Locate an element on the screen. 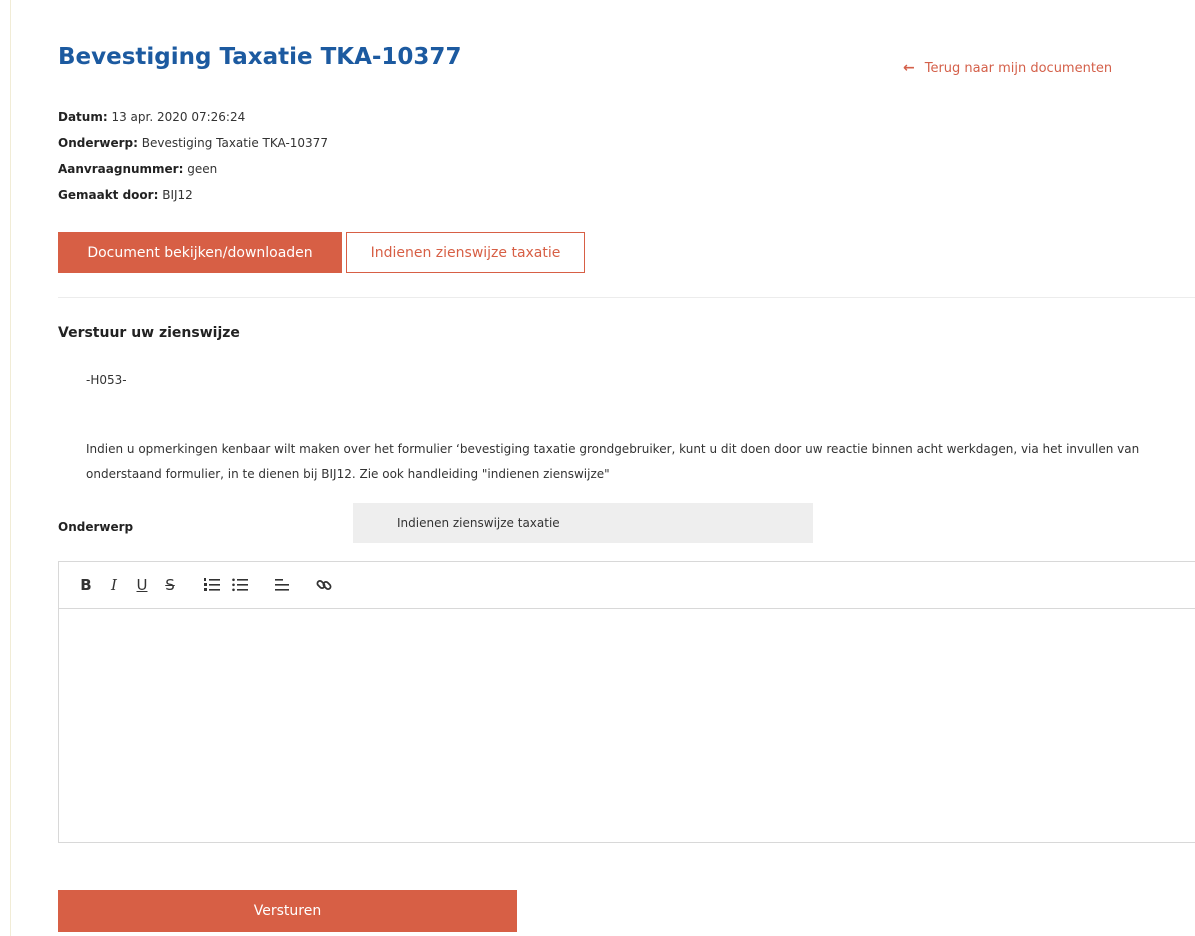 The width and height of the screenshot is (1195, 936). meta-request-number: Aanvraagnummer: geen is located at coordinates (193, 169).